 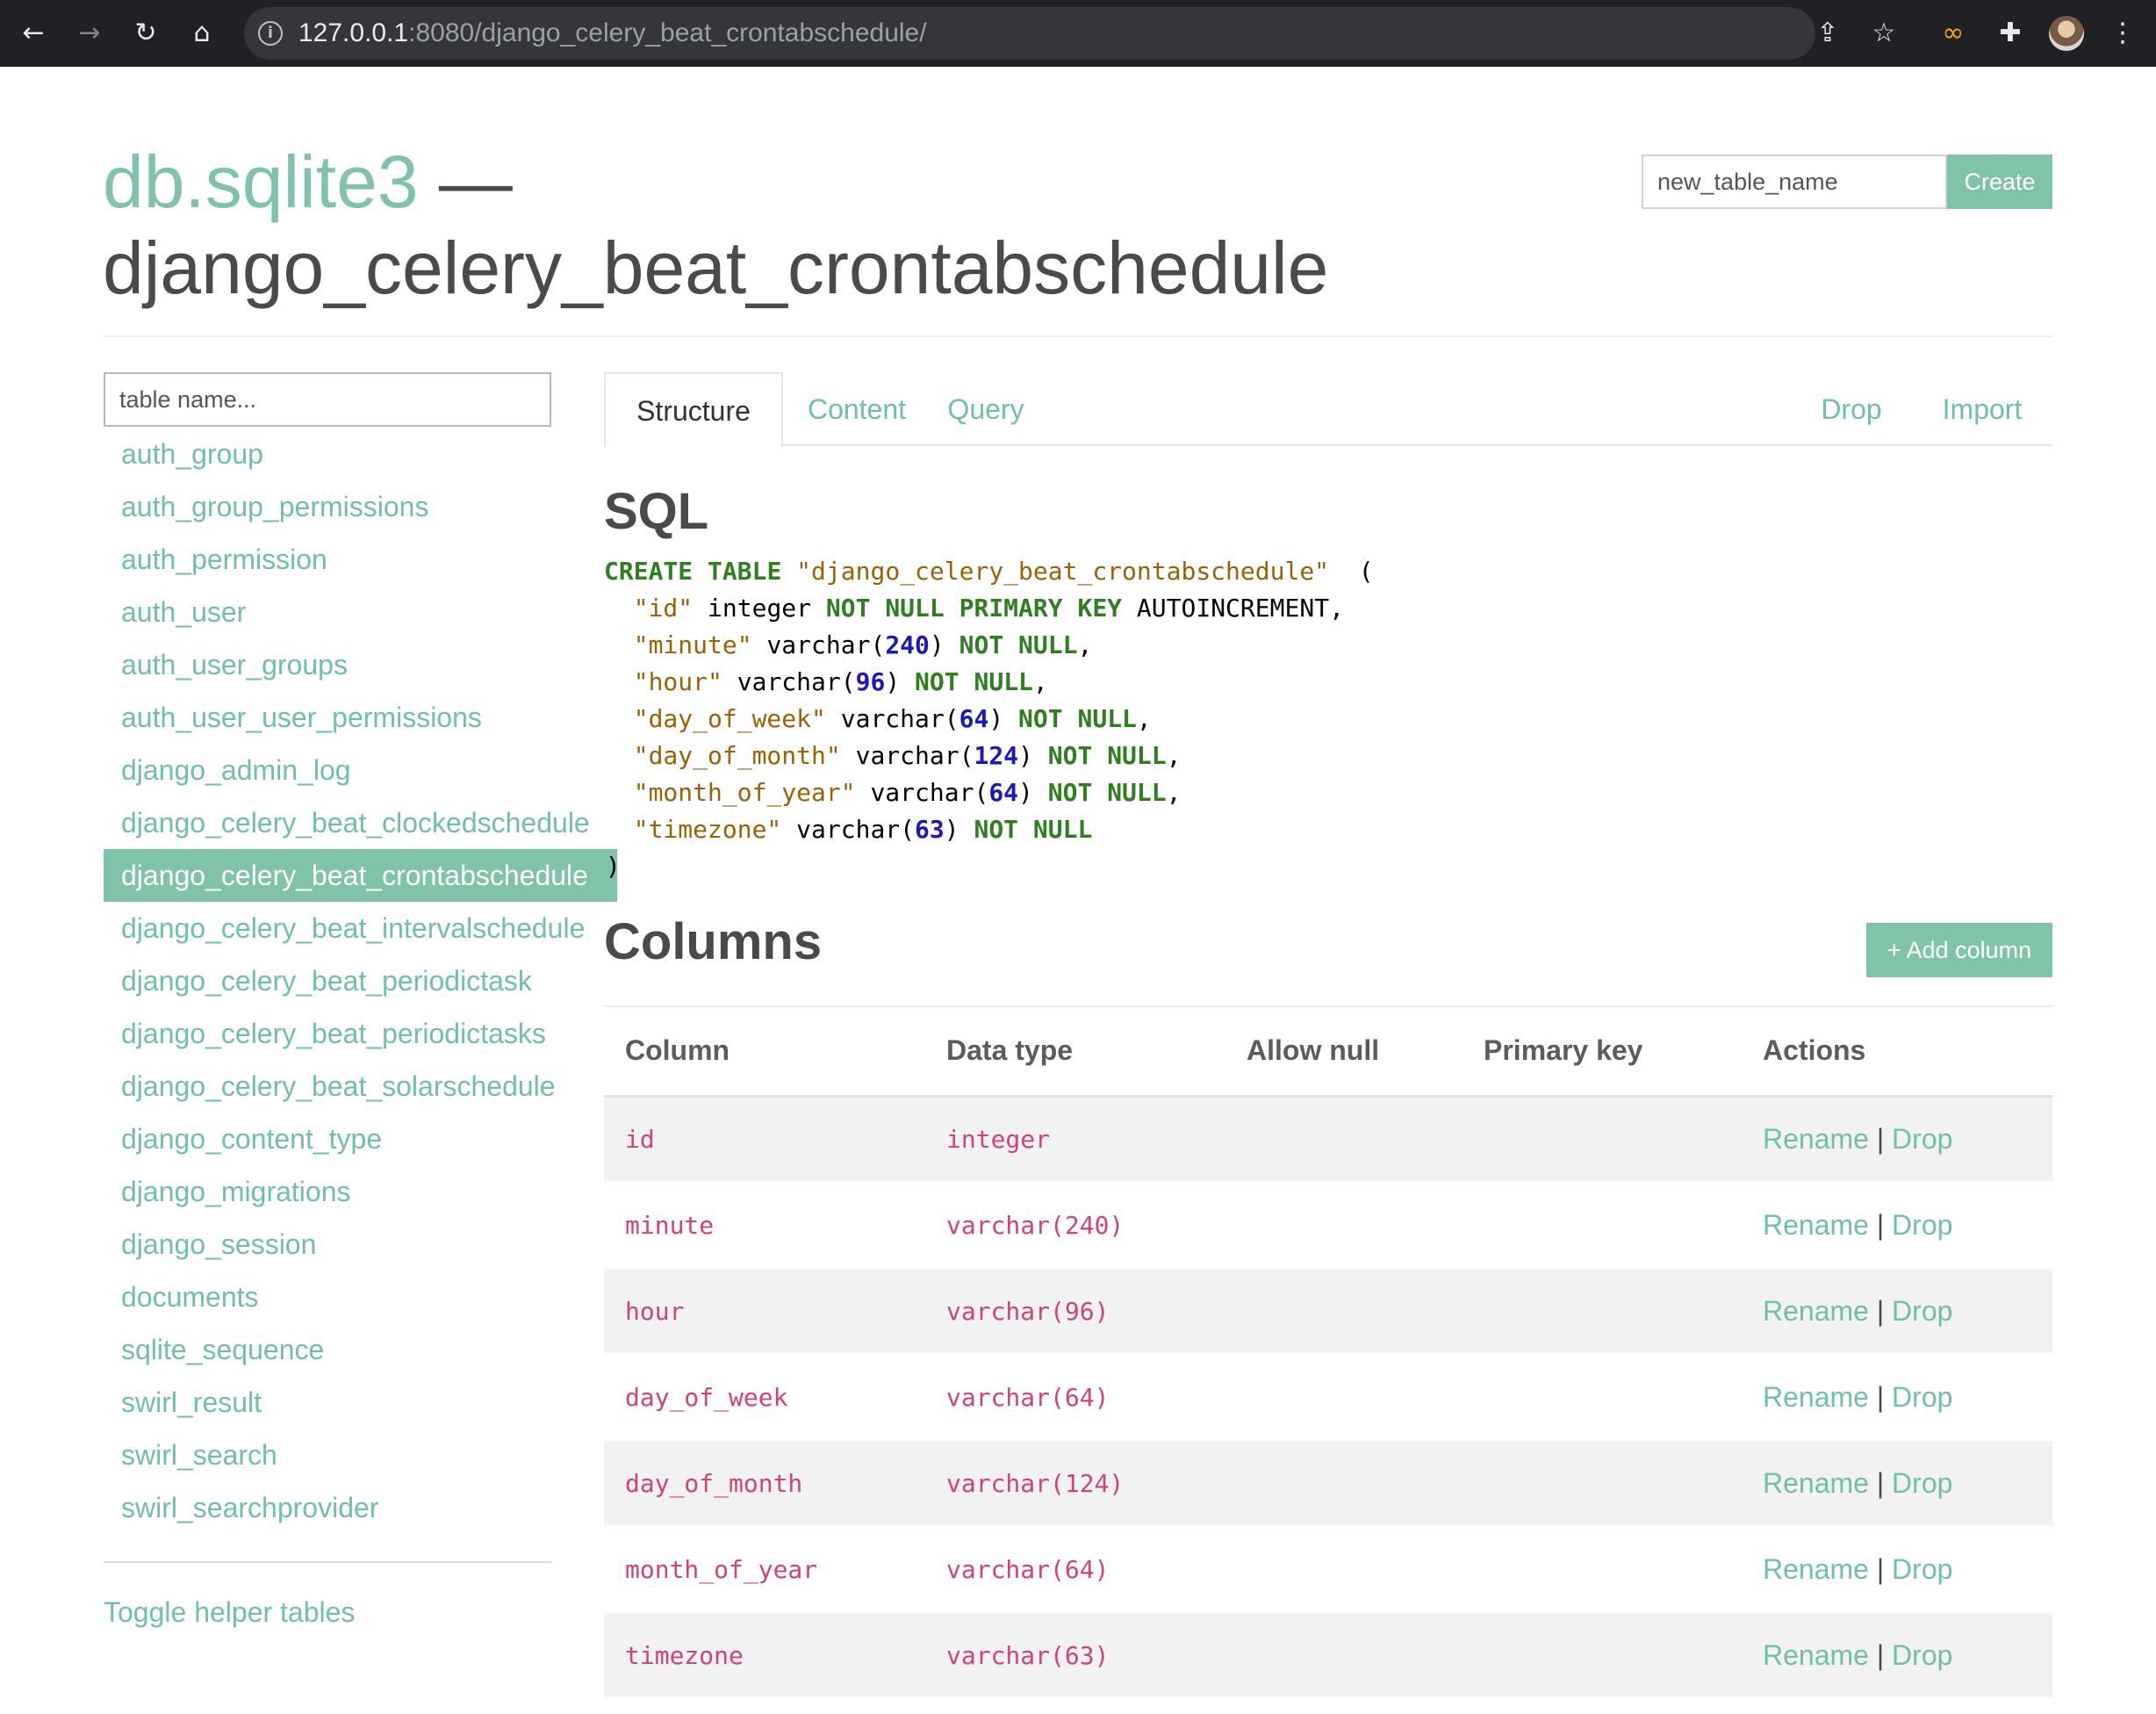 I want to click on table-list-item: auth_user_user_permissions, so click(x=363, y=717).